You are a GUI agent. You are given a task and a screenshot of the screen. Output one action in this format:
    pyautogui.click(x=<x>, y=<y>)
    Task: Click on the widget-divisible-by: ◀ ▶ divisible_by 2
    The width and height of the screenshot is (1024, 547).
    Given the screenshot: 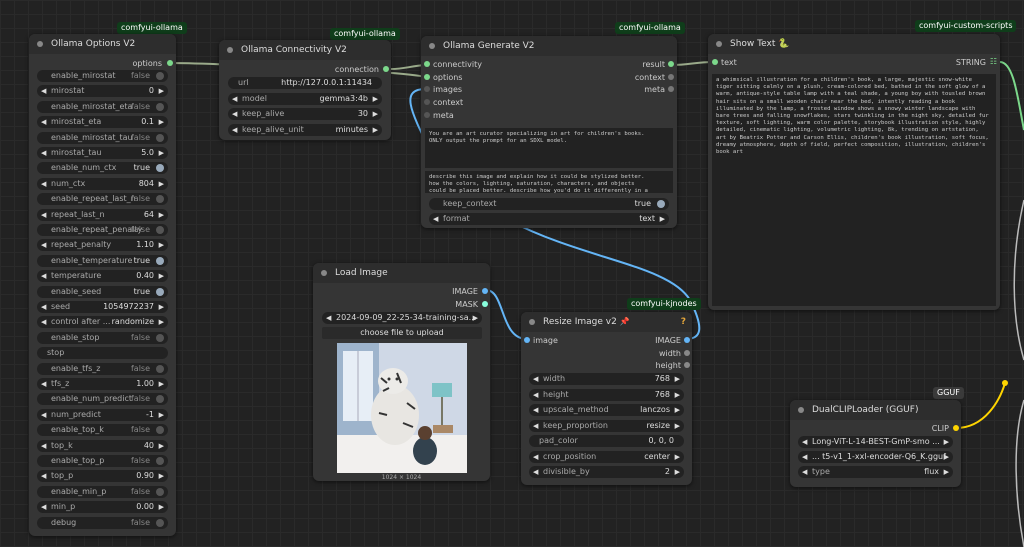 What is the action you would take?
    pyautogui.click(x=606, y=472)
    